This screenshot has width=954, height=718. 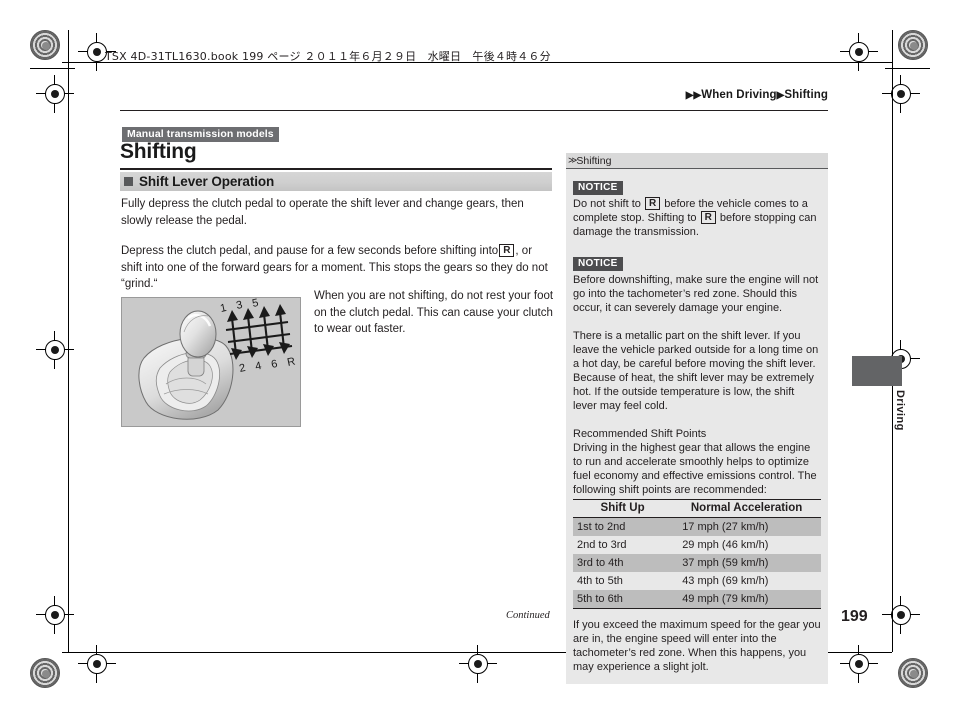 What do you see at coordinates (242, 368) in the screenshot?
I see `svg-text: 2` at bounding box center [242, 368].